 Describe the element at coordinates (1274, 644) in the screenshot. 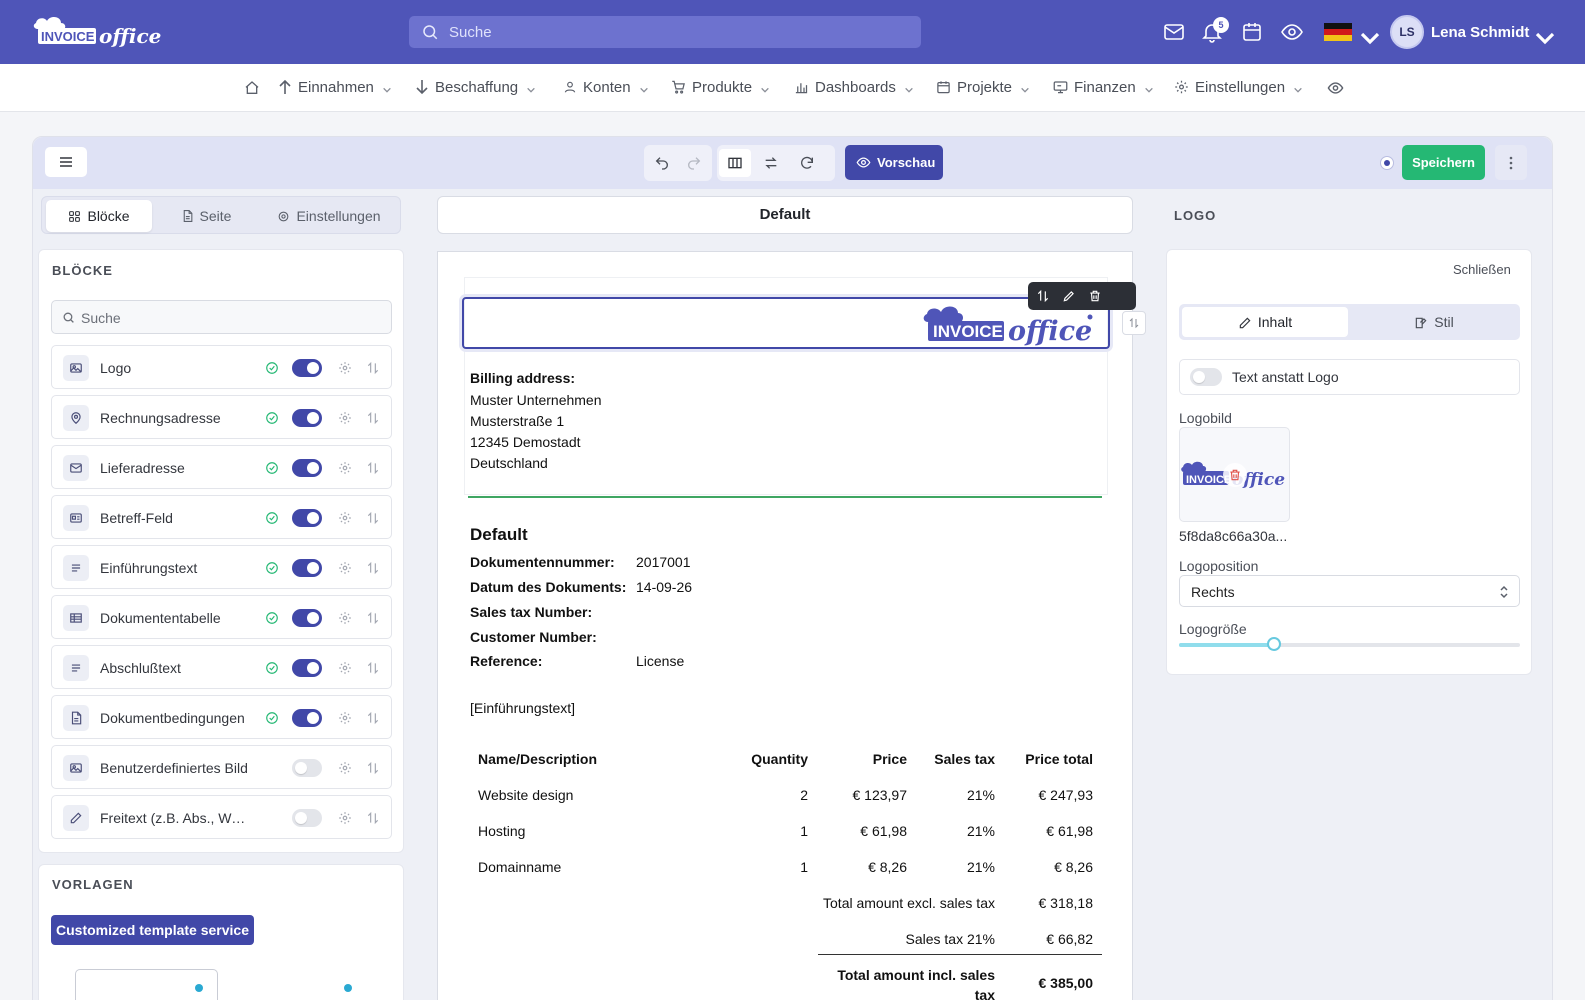

I see `slider-handle` at that location.